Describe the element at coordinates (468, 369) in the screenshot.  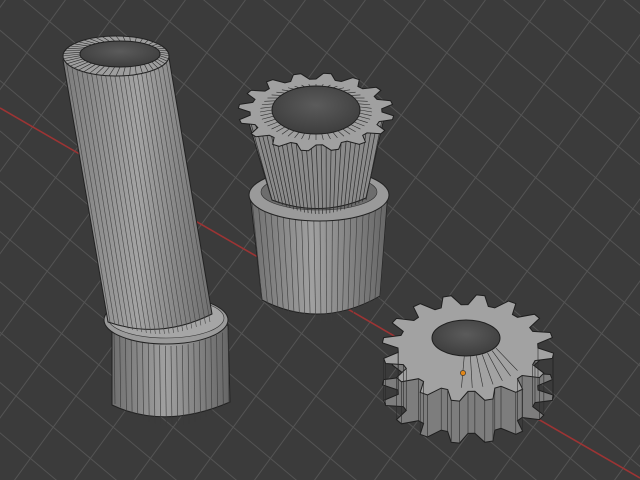
I see `spur-gear` at that location.